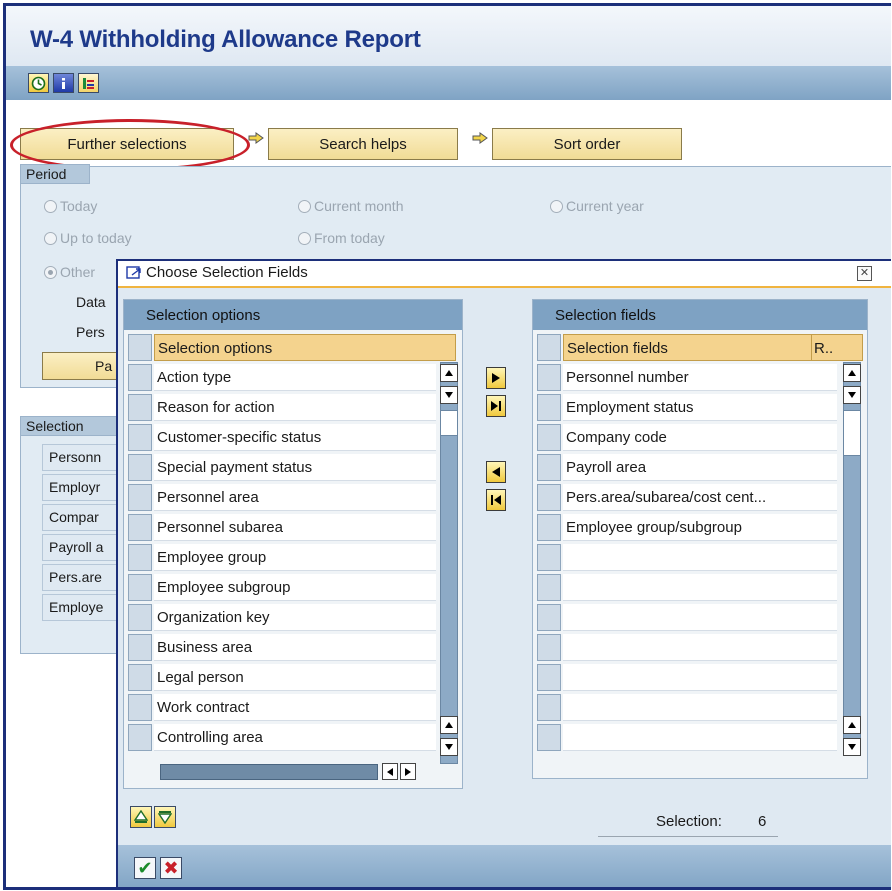 The width and height of the screenshot is (892, 891). I want to click on right-scroll-thumb, so click(852, 433).